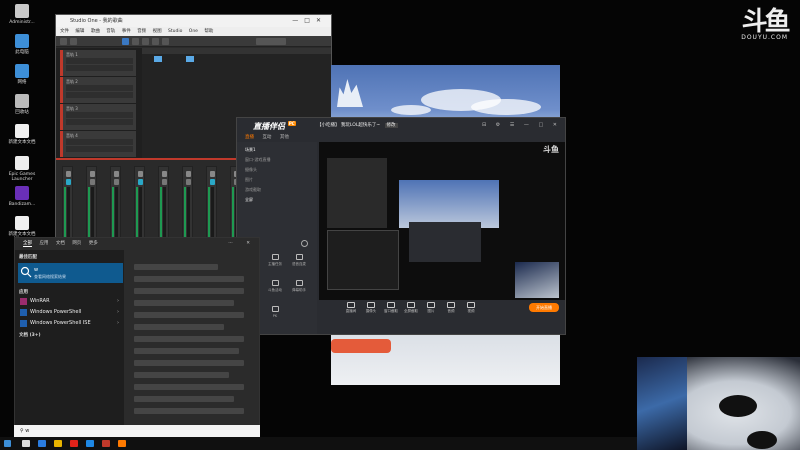  Describe the element at coordinates (40, 301) in the screenshot. I see `app-name: WinRAR` at that location.